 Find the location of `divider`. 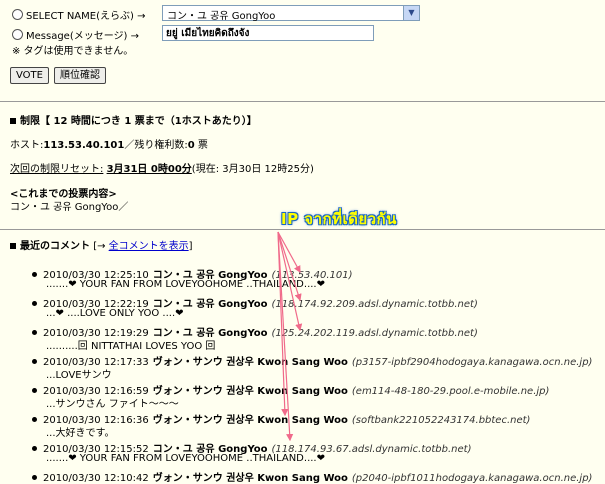

divider is located at coordinates (302, 101).